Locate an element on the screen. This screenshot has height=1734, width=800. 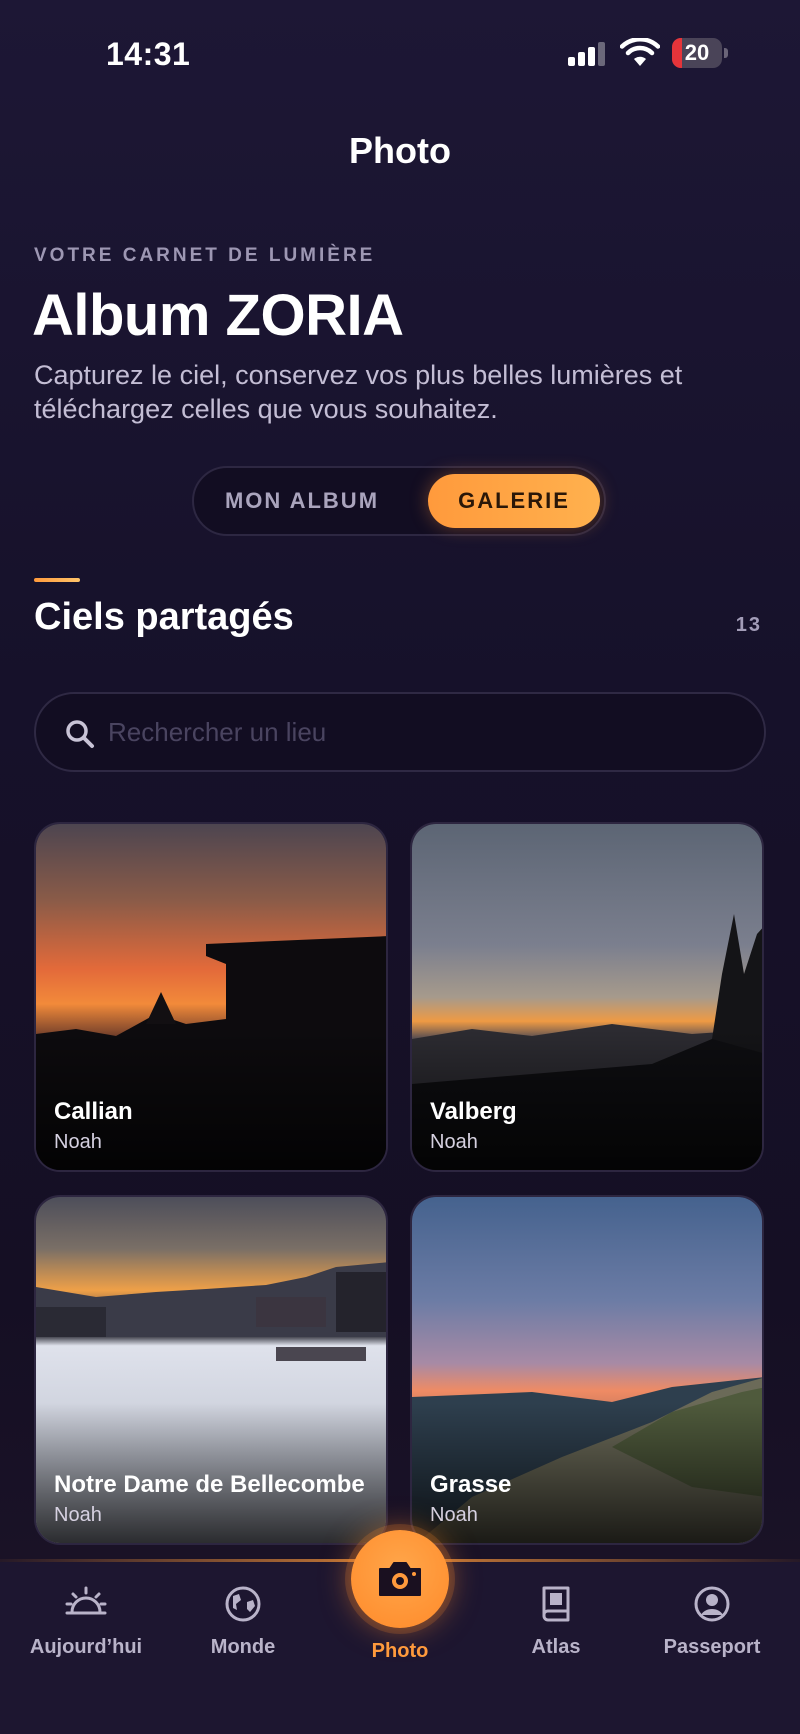
section-count: 13 is located at coordinates (748, 625).